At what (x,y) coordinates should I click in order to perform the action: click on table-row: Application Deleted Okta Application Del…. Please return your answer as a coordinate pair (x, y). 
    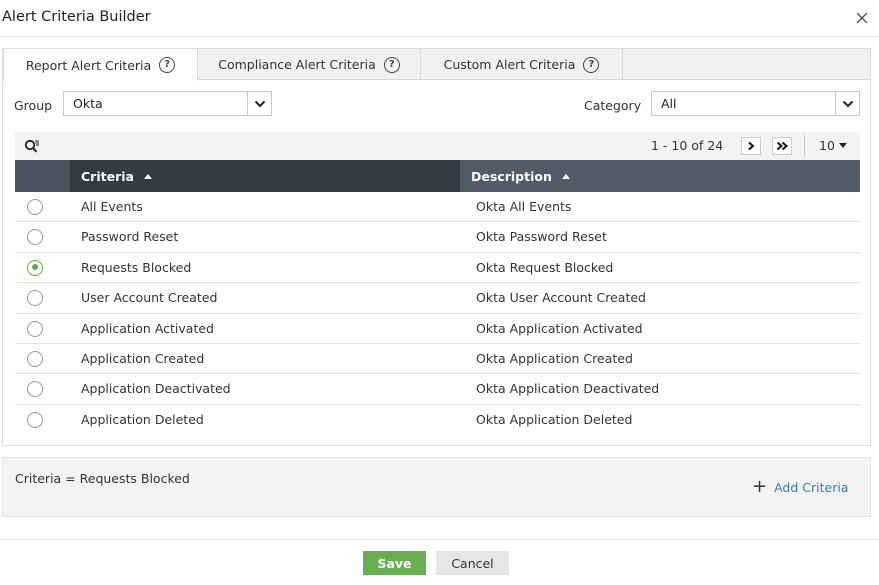
    Looking at the image, I should click on (437, 420).